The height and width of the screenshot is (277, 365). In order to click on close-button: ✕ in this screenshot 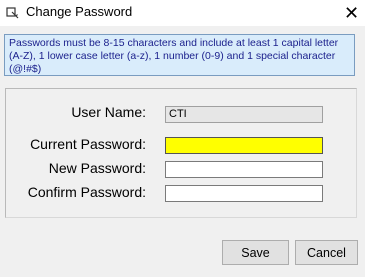, I will do `click(351, 13)`.